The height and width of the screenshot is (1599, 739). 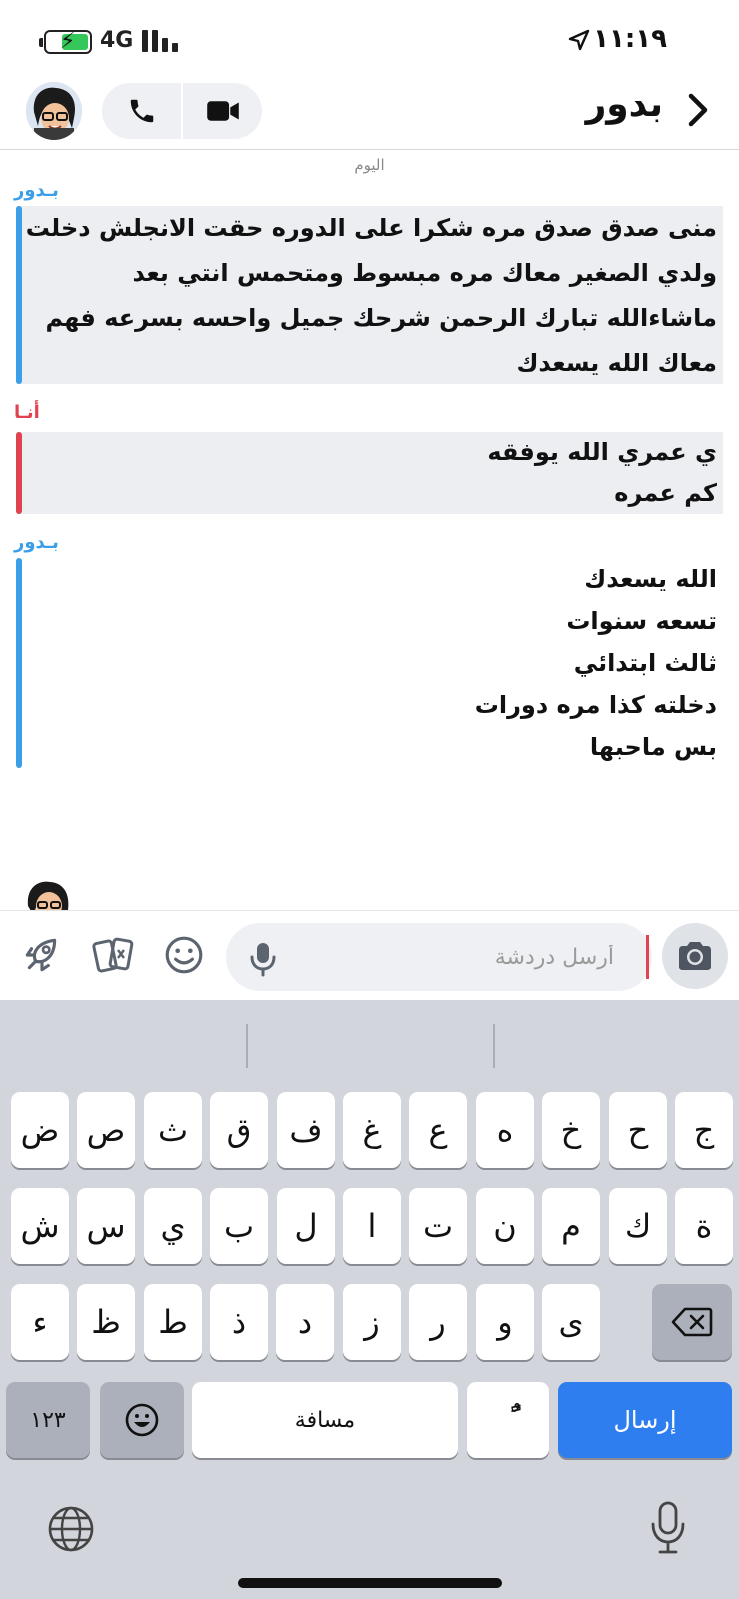 I want to click on emoji-key, so click(x=142, y=1420).